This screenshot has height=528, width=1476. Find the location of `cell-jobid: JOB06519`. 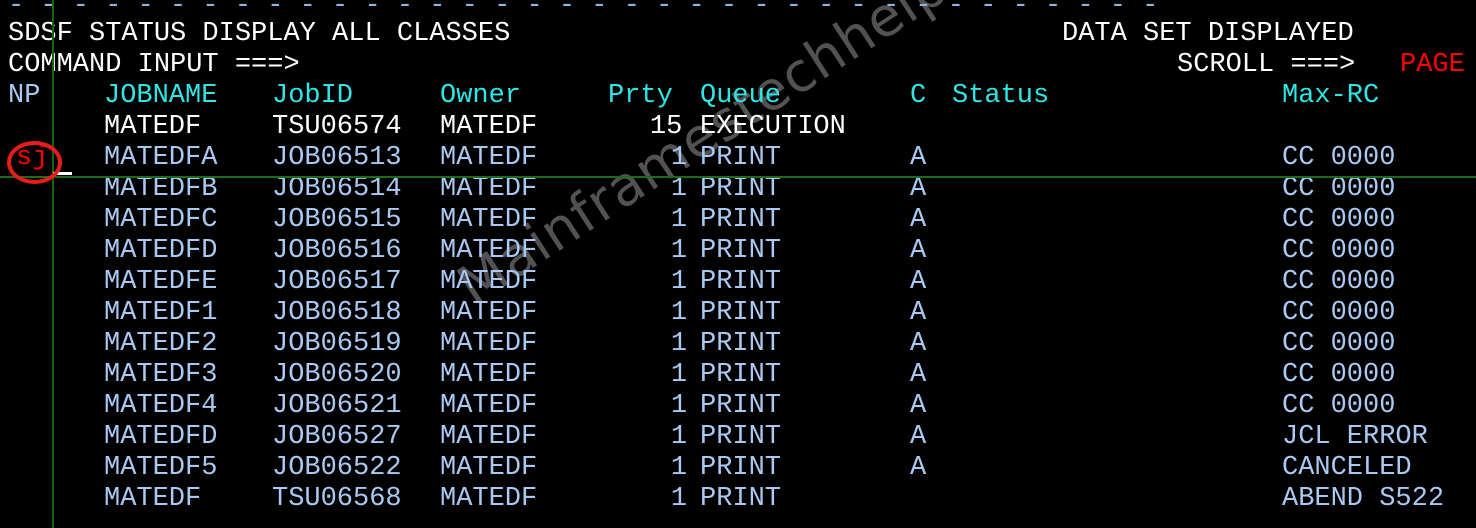

cell-jobid: JOB06519 is located at coordinates (337, 344).